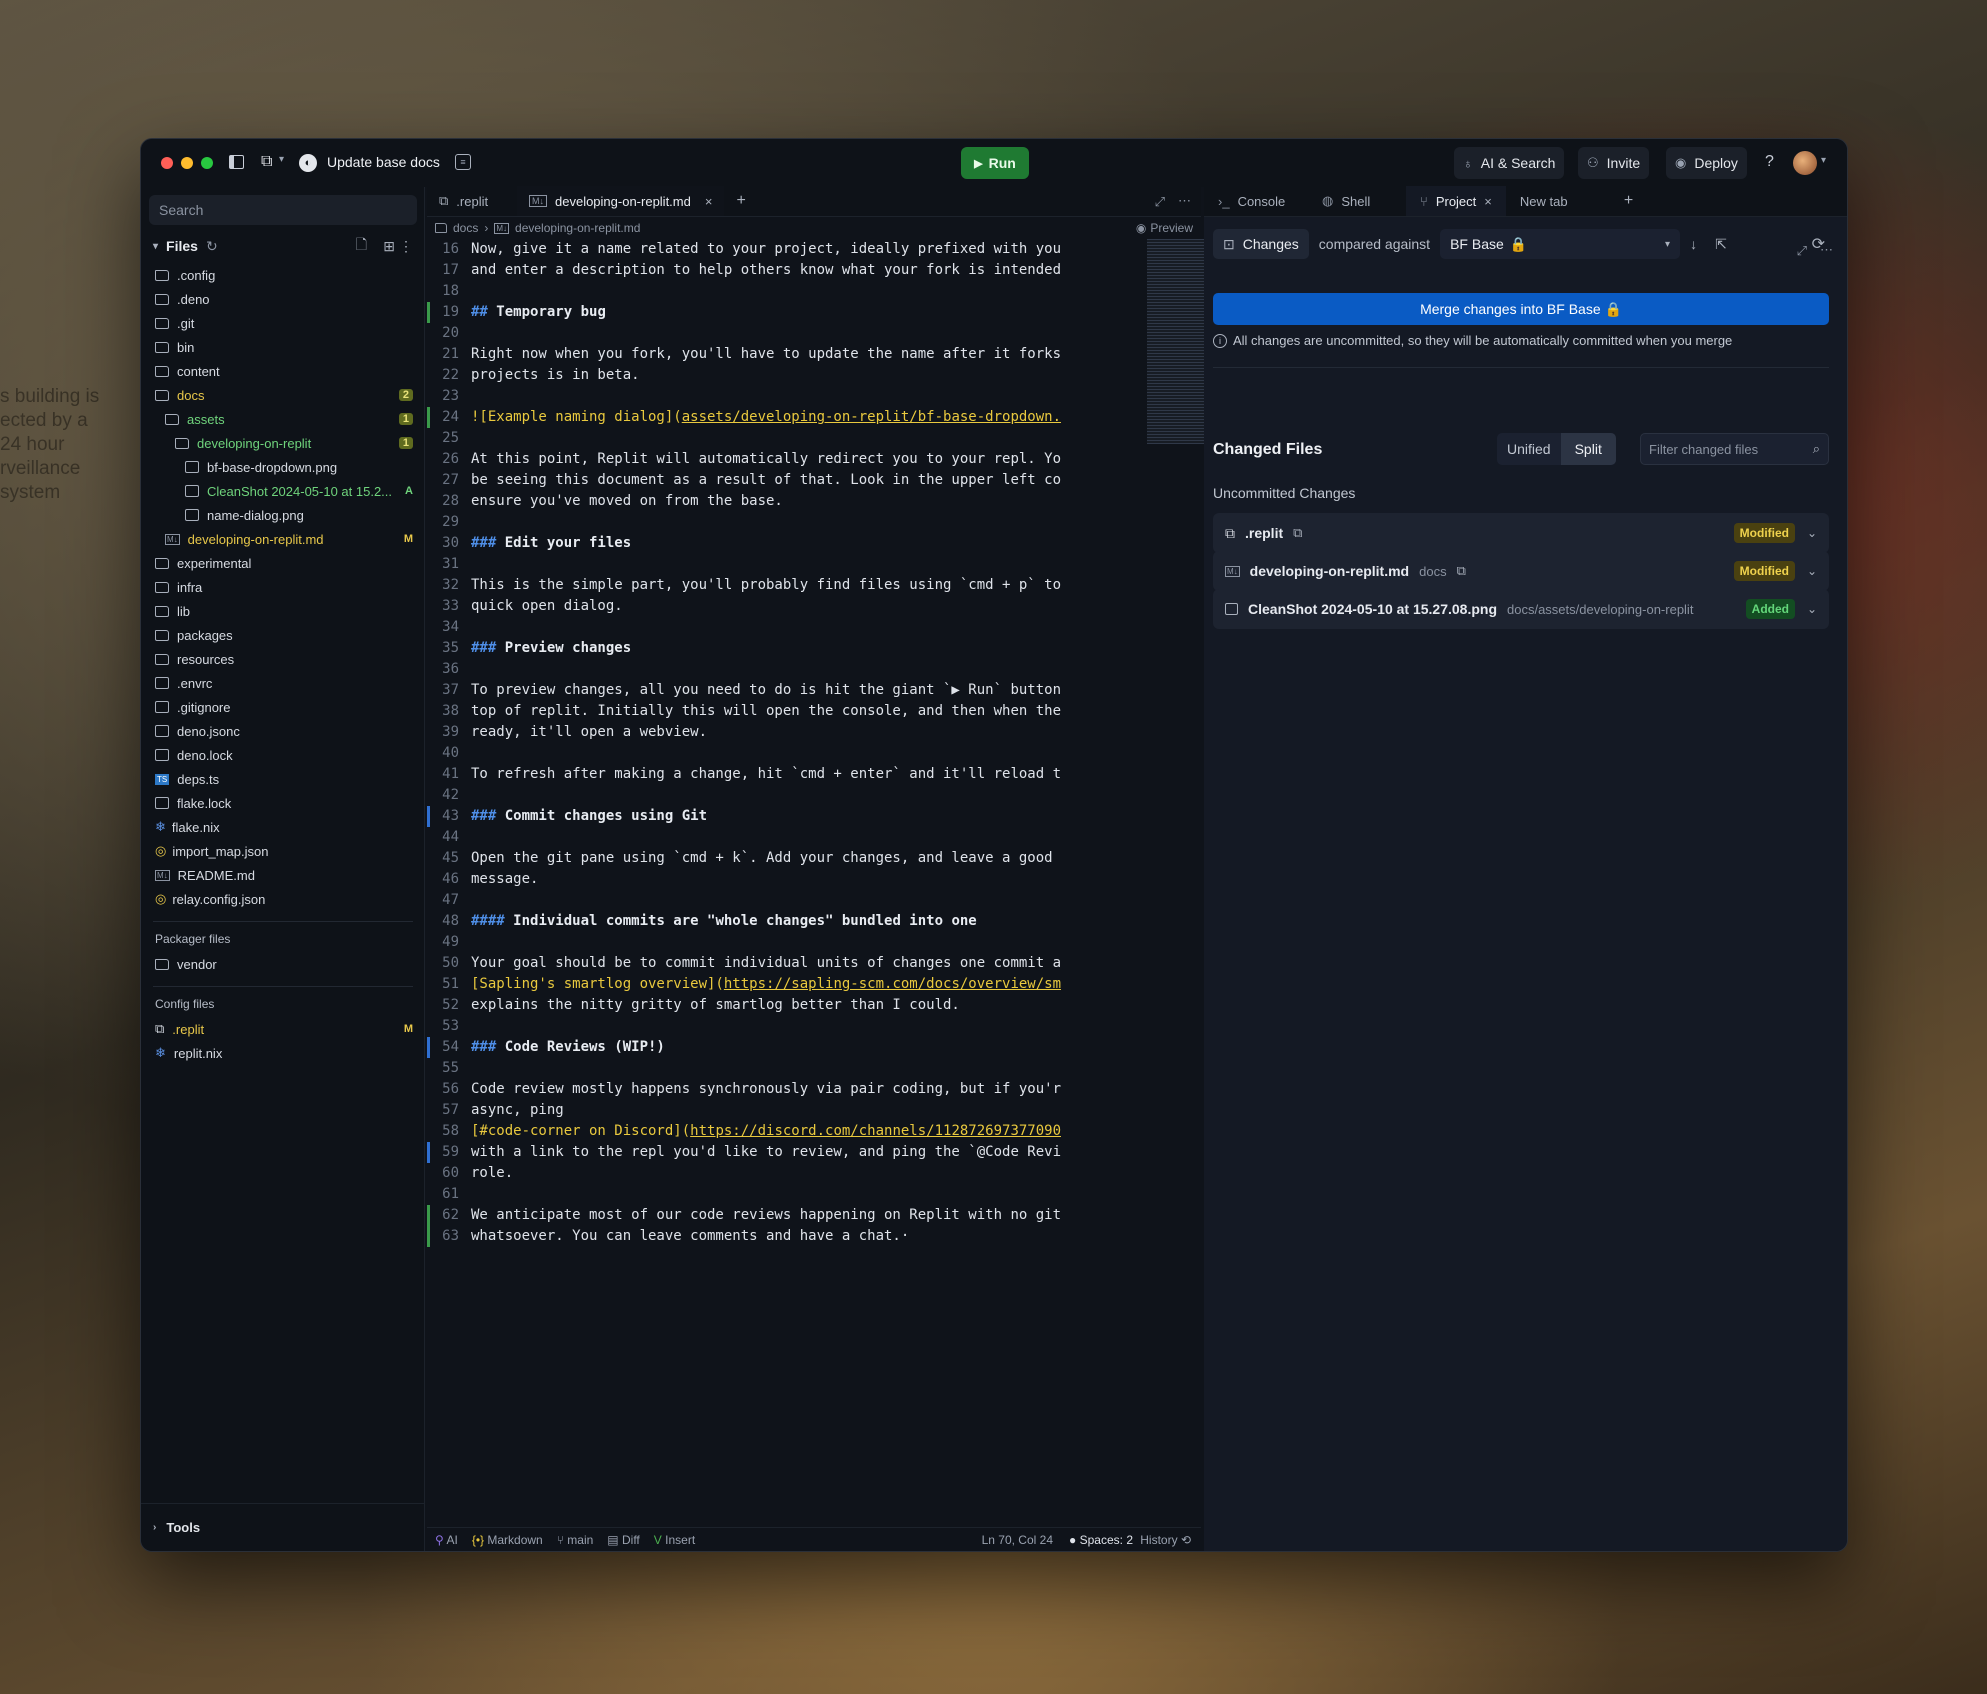  I want to click on tree-item: assets 1, so click(283, 419).